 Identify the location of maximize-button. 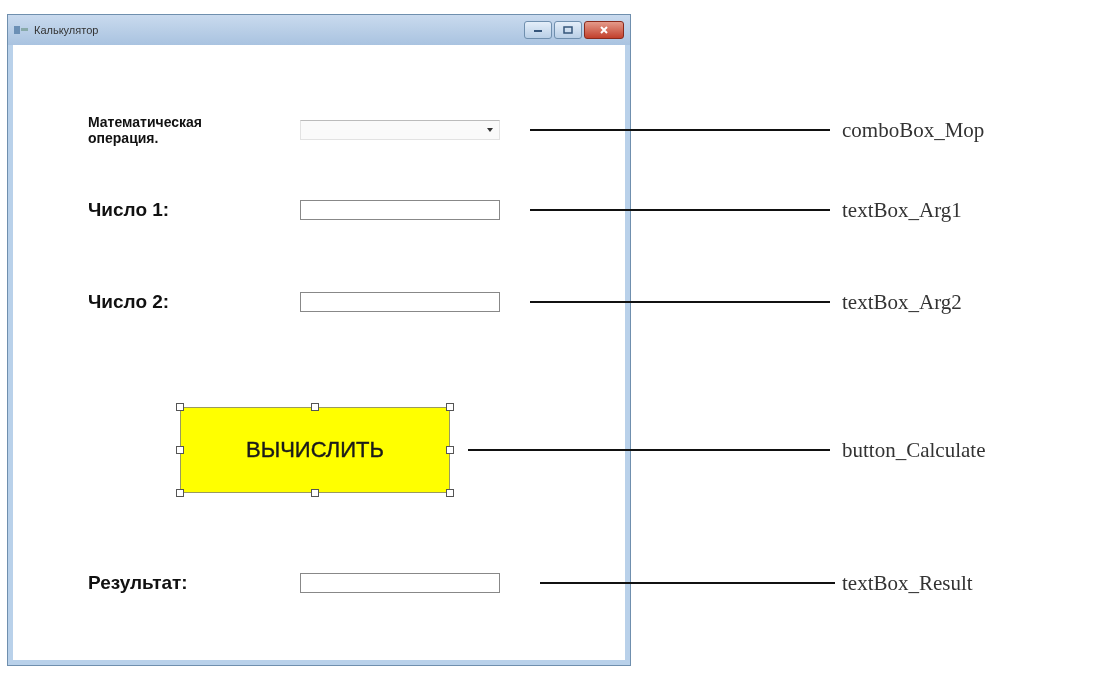
(568, 30).